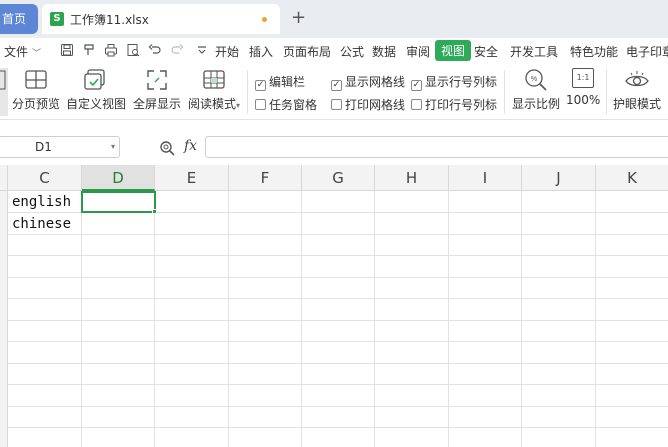 The height and width of the screenshot is (447, 668). What do you see at coordinates (41, 202) in the screenshot?
I see `cell-c1: english` at bounding box center [41, 202].